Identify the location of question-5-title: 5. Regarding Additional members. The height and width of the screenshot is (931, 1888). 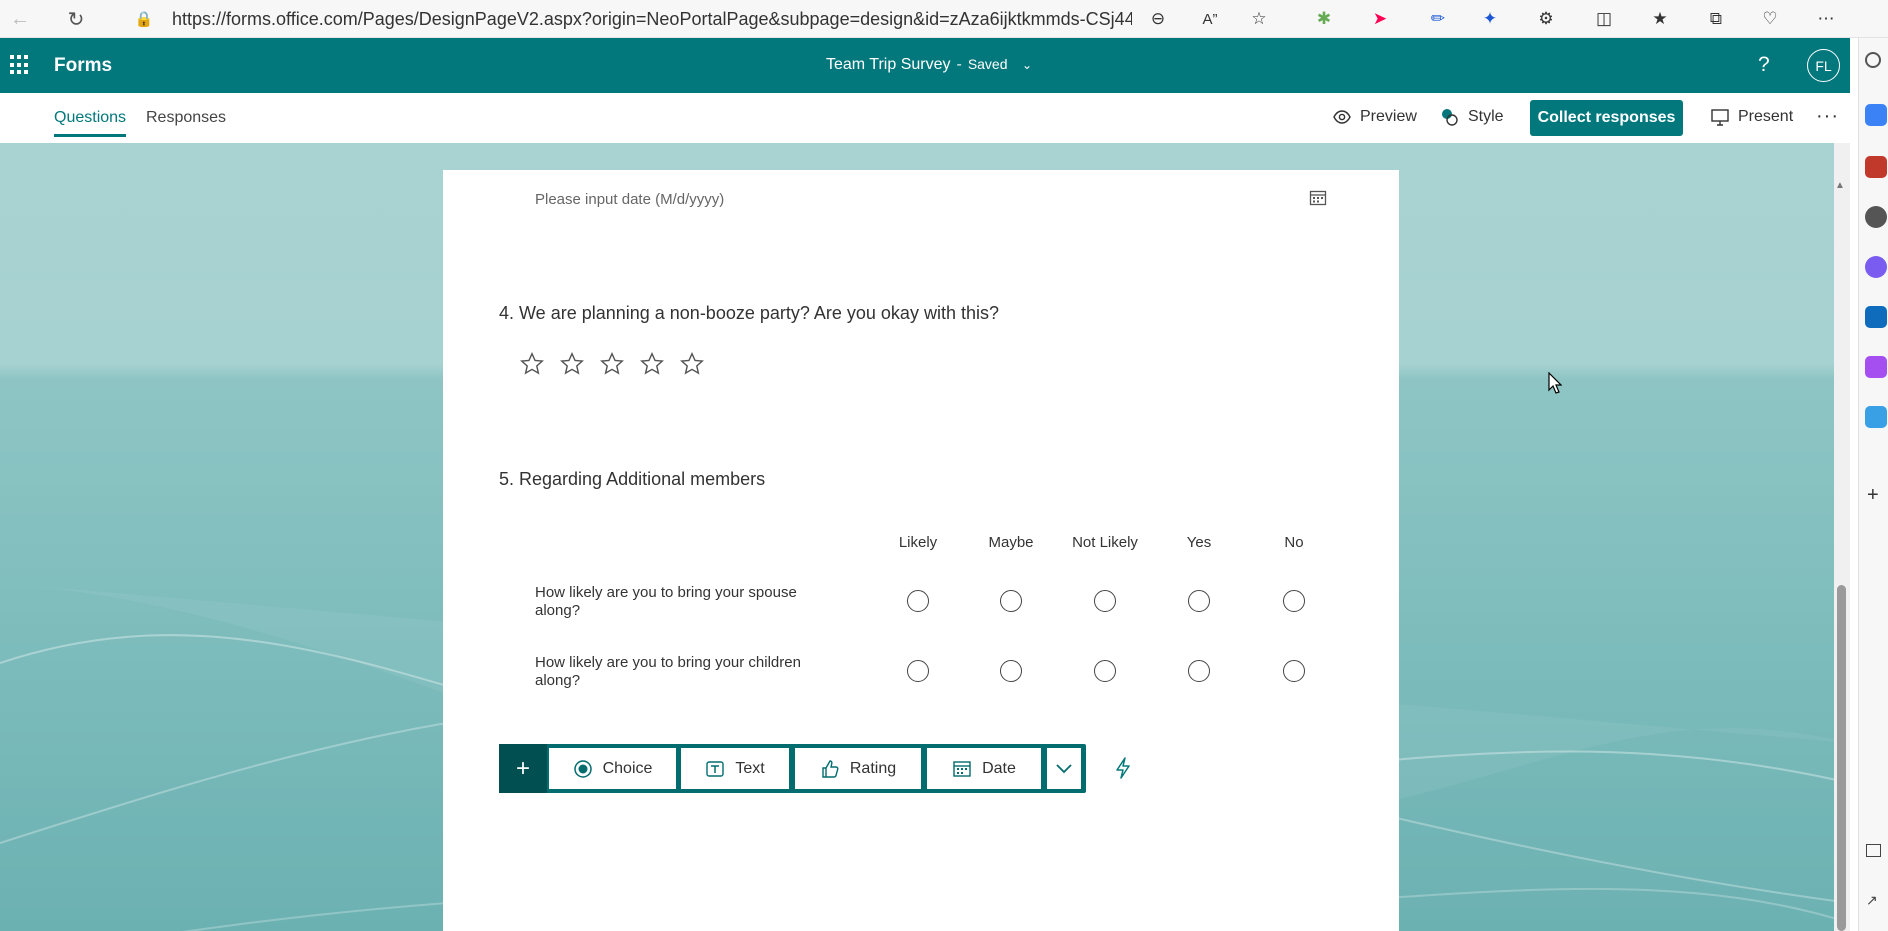
(632, 479).